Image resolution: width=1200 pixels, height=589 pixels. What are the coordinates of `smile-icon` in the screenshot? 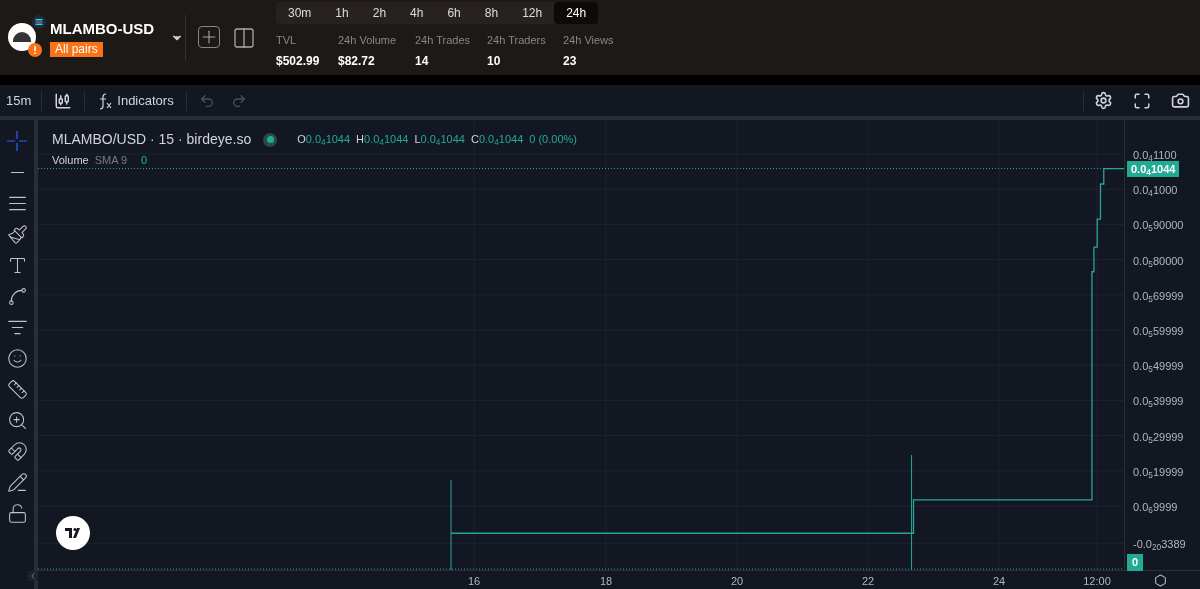 It's located at (17, 358).